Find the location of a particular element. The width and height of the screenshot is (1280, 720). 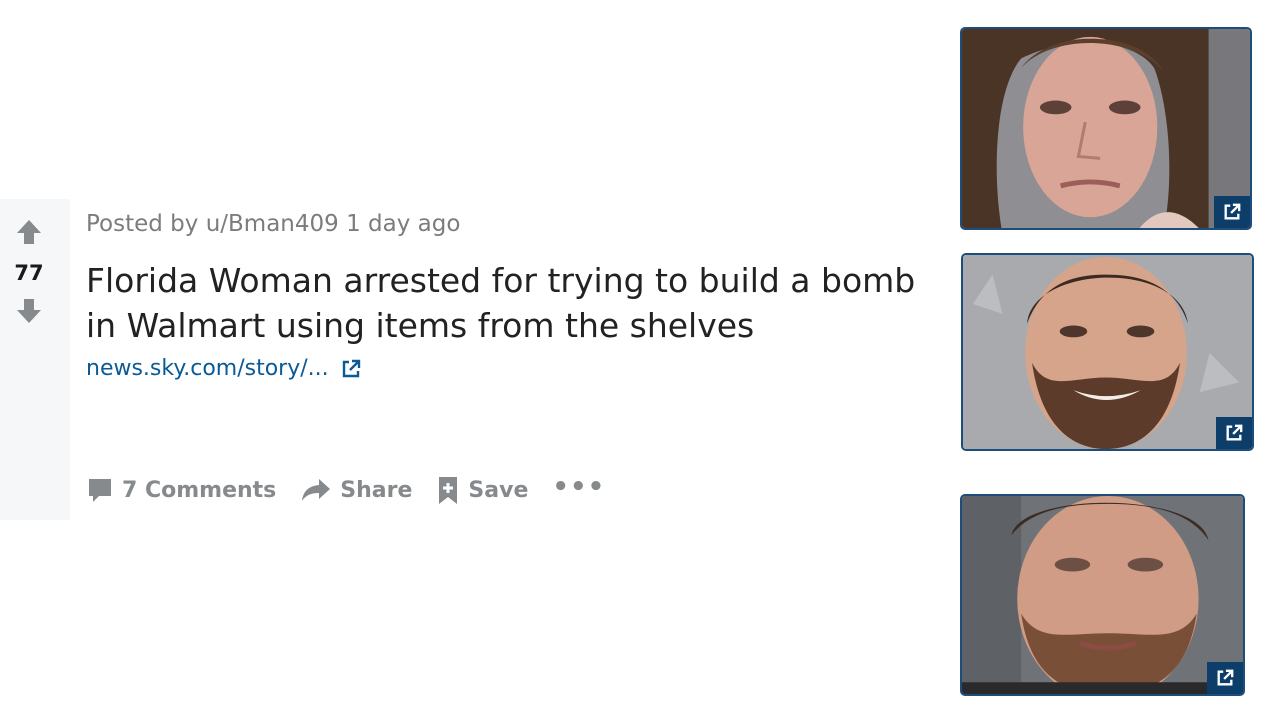

vote-score: 77 is located at coordinates (29, 273).